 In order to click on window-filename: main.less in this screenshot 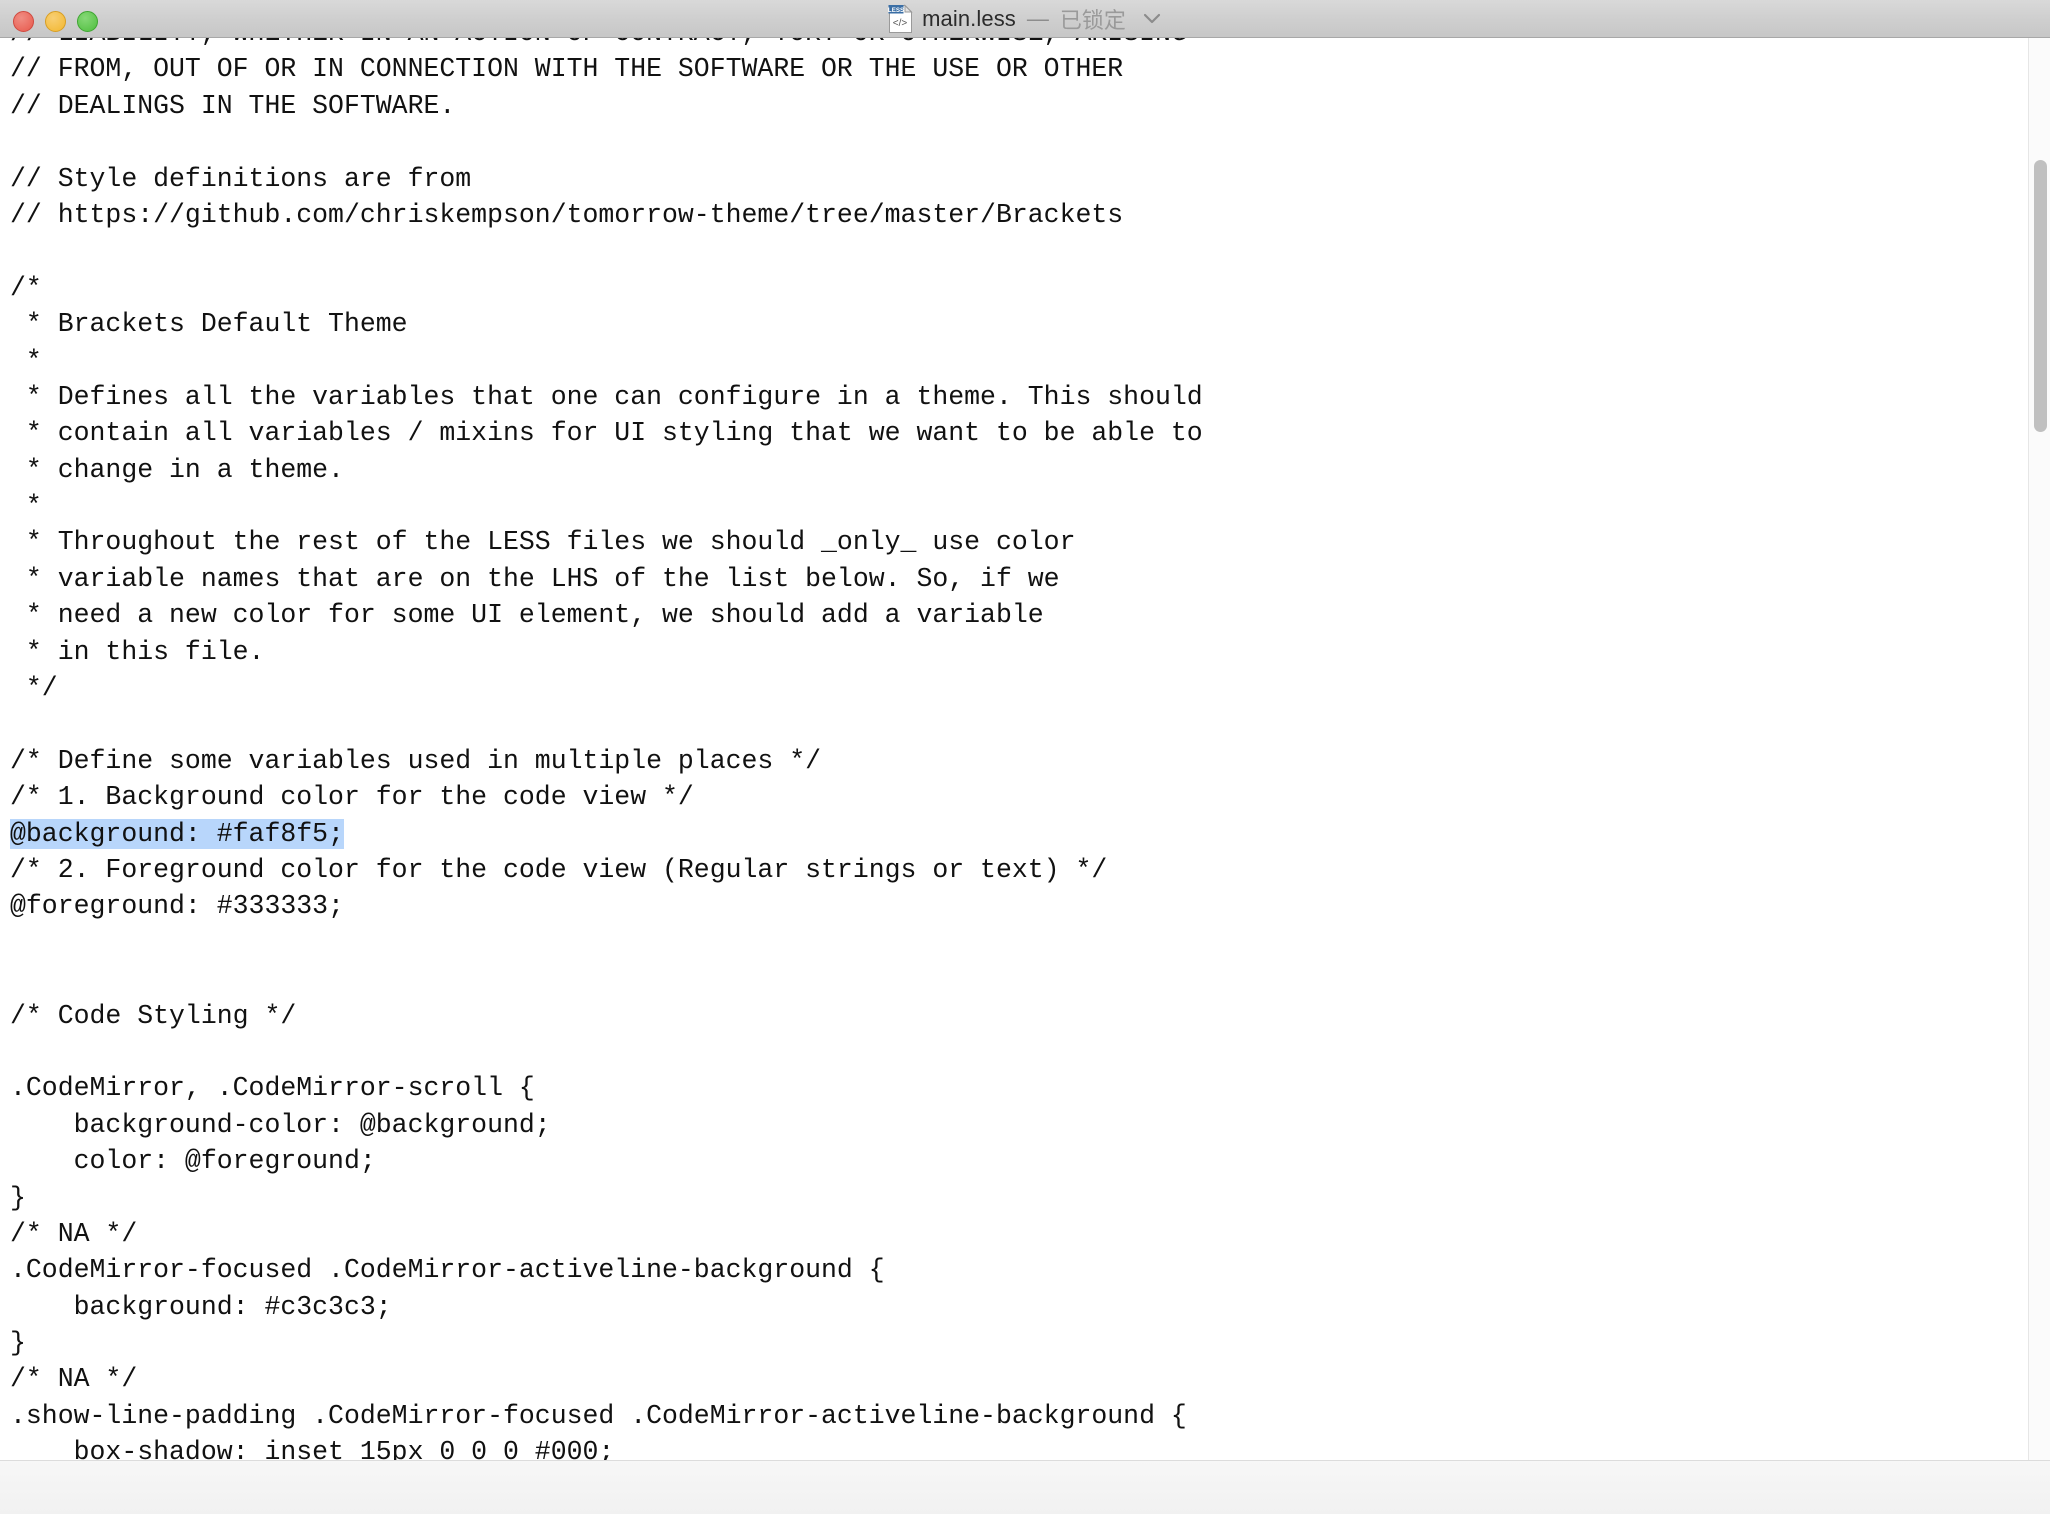, I will do `click(969, 18)`.